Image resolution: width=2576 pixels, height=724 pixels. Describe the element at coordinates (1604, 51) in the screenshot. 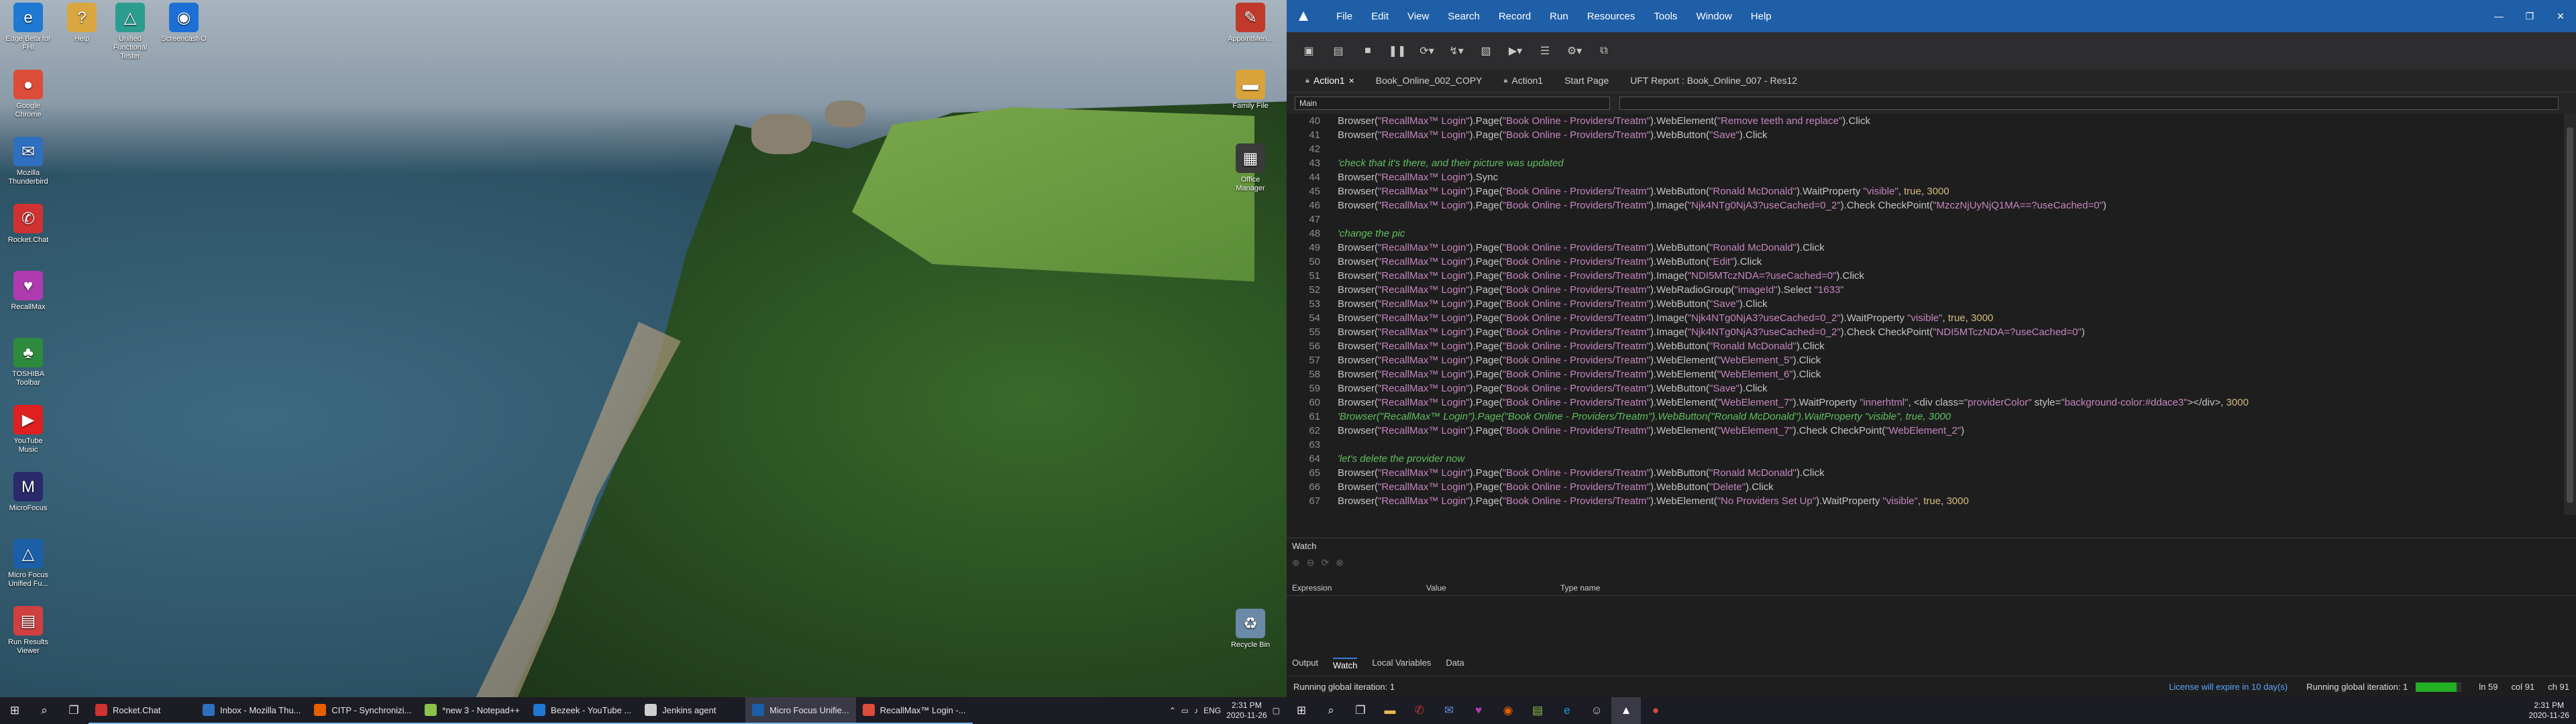

I see `object-repository-icon: ⧉` at that location.